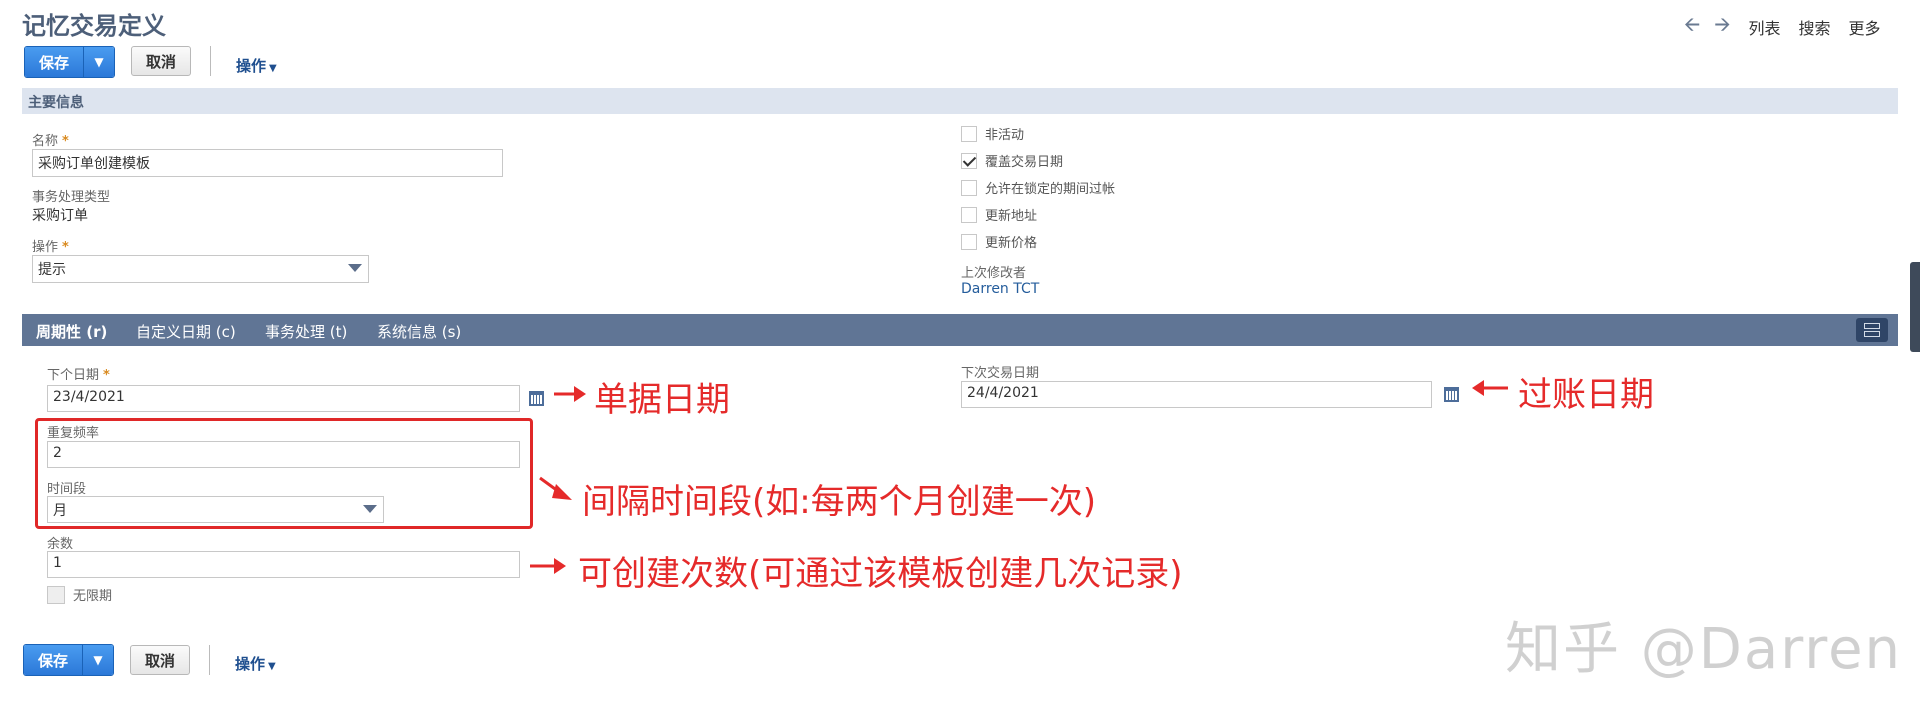  What do you see at coordinates (306, 331) in the screenshot?
I see `tab-transactions: 事务处理 (t)` at bounding box center [306, 331].